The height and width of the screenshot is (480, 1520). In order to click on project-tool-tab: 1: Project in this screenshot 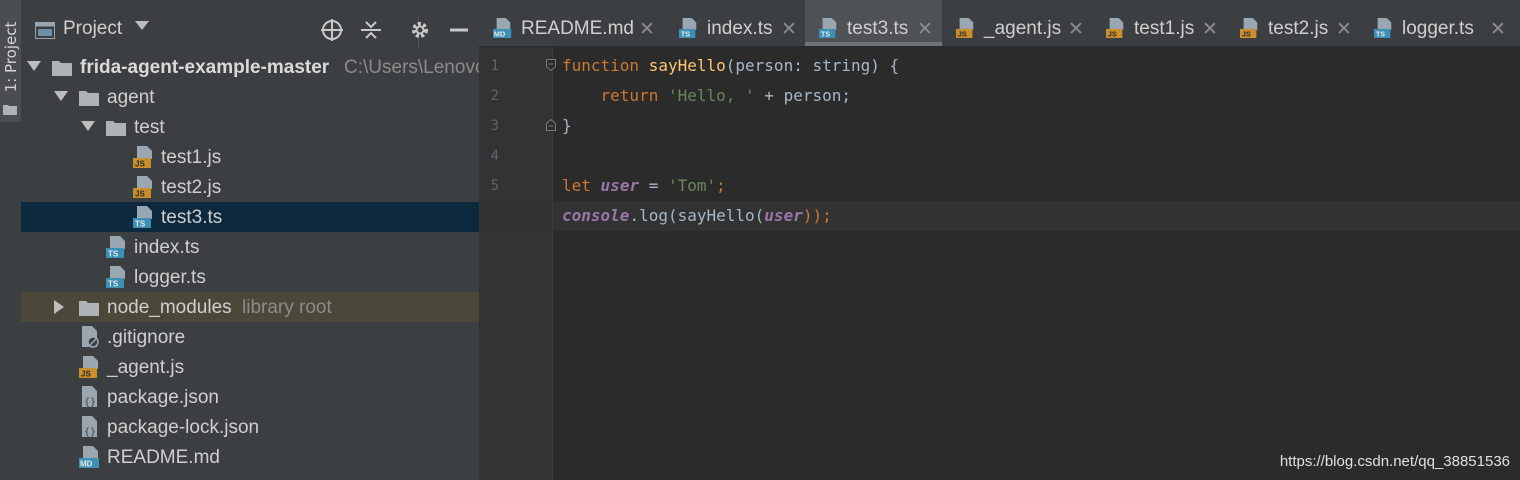, I will do `click(10, 61)`.